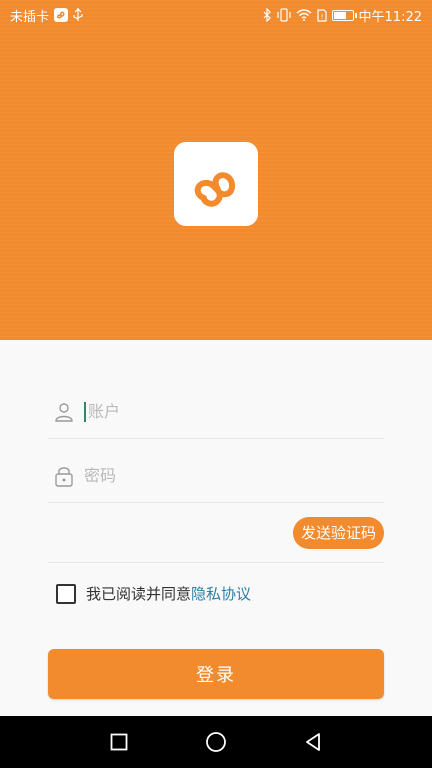 This screenshot has width=432, height=768. I want to click on app-logo, so click(216, 184).